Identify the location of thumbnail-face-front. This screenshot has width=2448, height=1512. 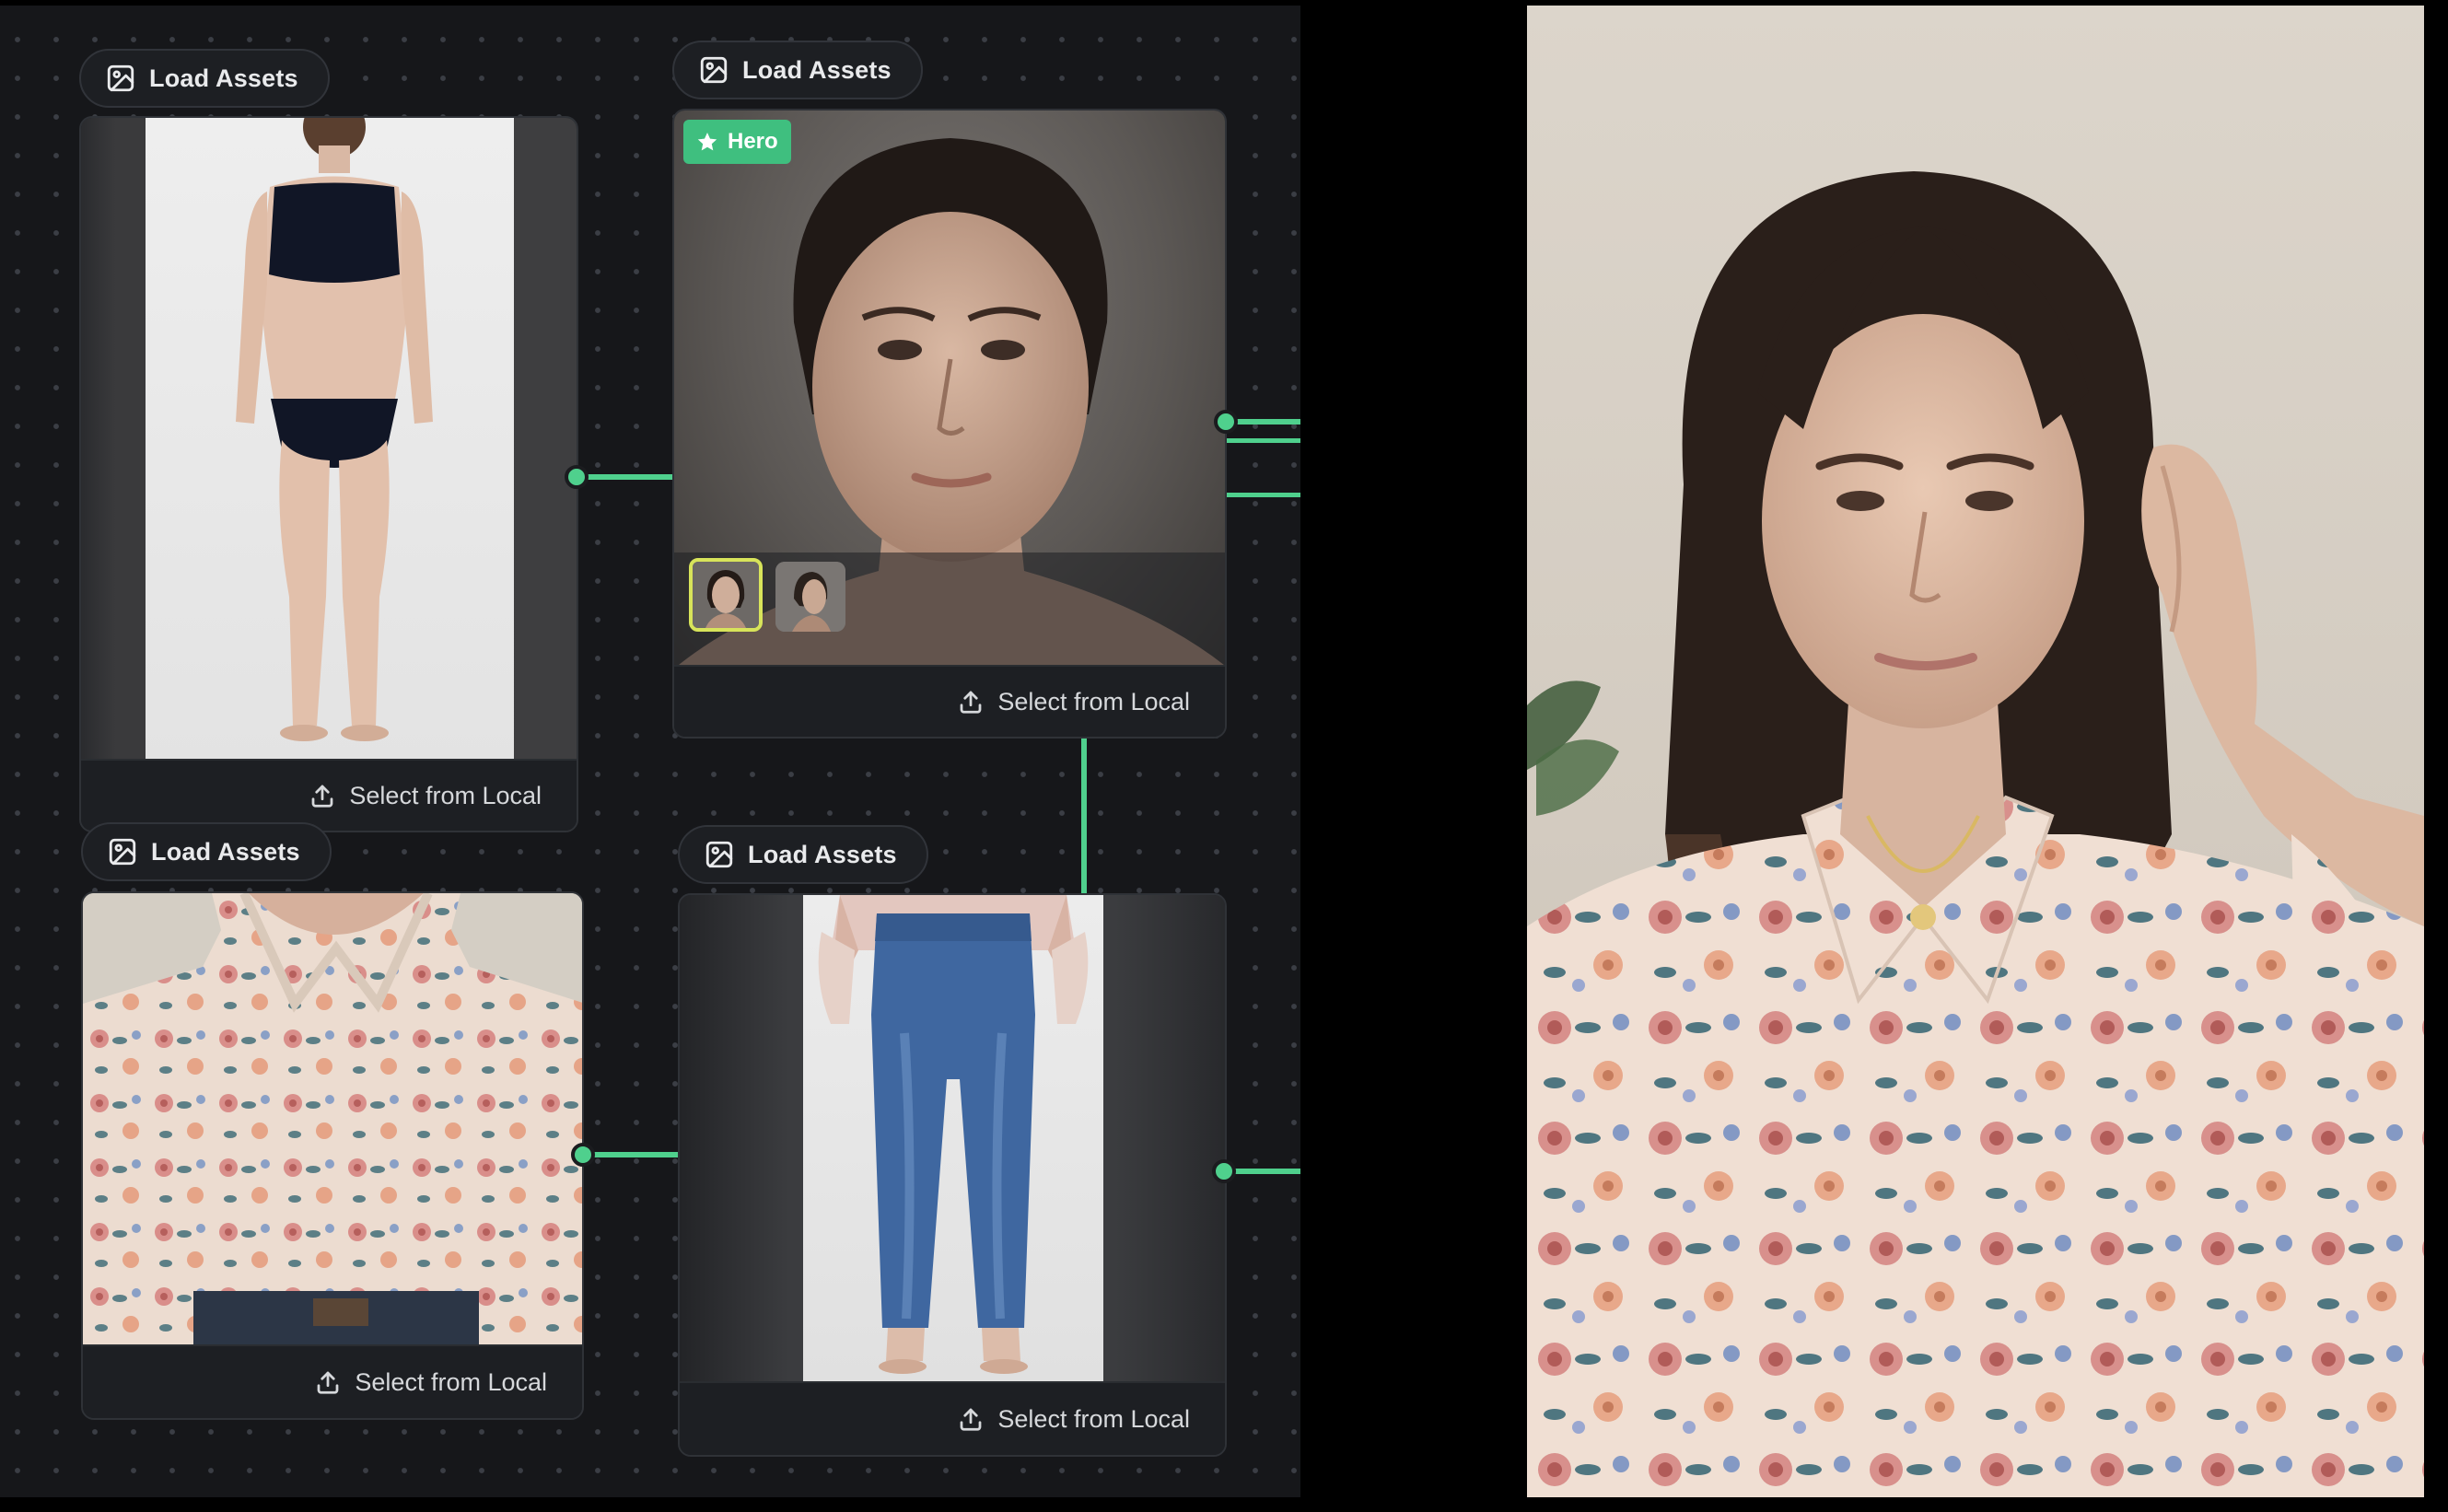
(726, 595).